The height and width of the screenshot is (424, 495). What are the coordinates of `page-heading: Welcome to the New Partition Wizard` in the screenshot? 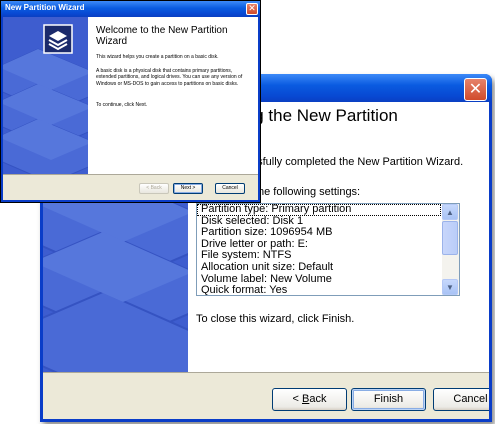 It's located at (162, 36).